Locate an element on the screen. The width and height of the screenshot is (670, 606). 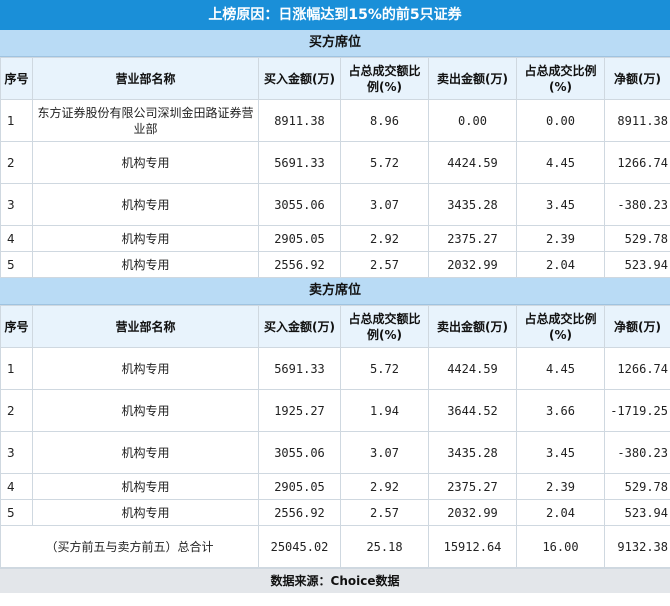
buy-amount: 8911.38 is located at coordinates (299, 120).